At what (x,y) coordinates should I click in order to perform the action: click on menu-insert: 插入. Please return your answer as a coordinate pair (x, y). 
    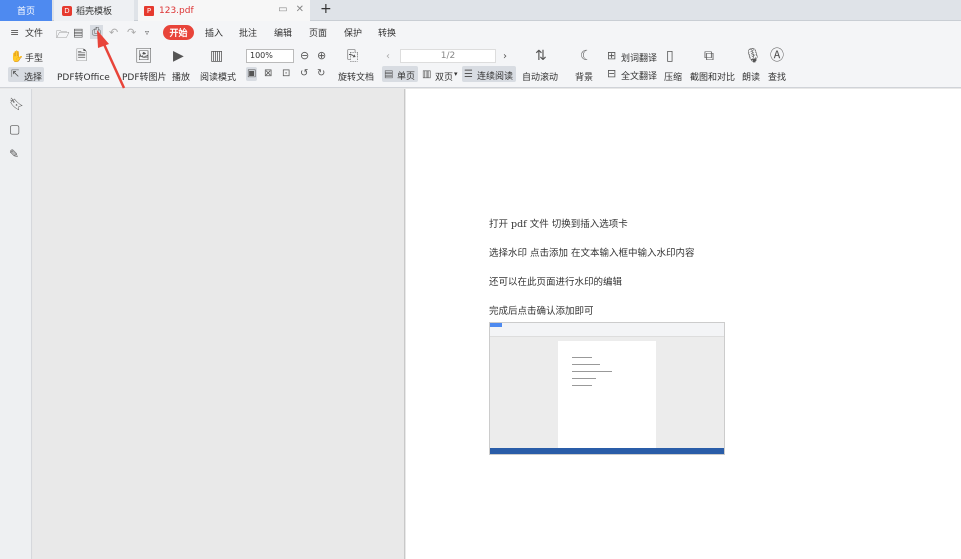
    Looking at the image, I should click on (214, 32).